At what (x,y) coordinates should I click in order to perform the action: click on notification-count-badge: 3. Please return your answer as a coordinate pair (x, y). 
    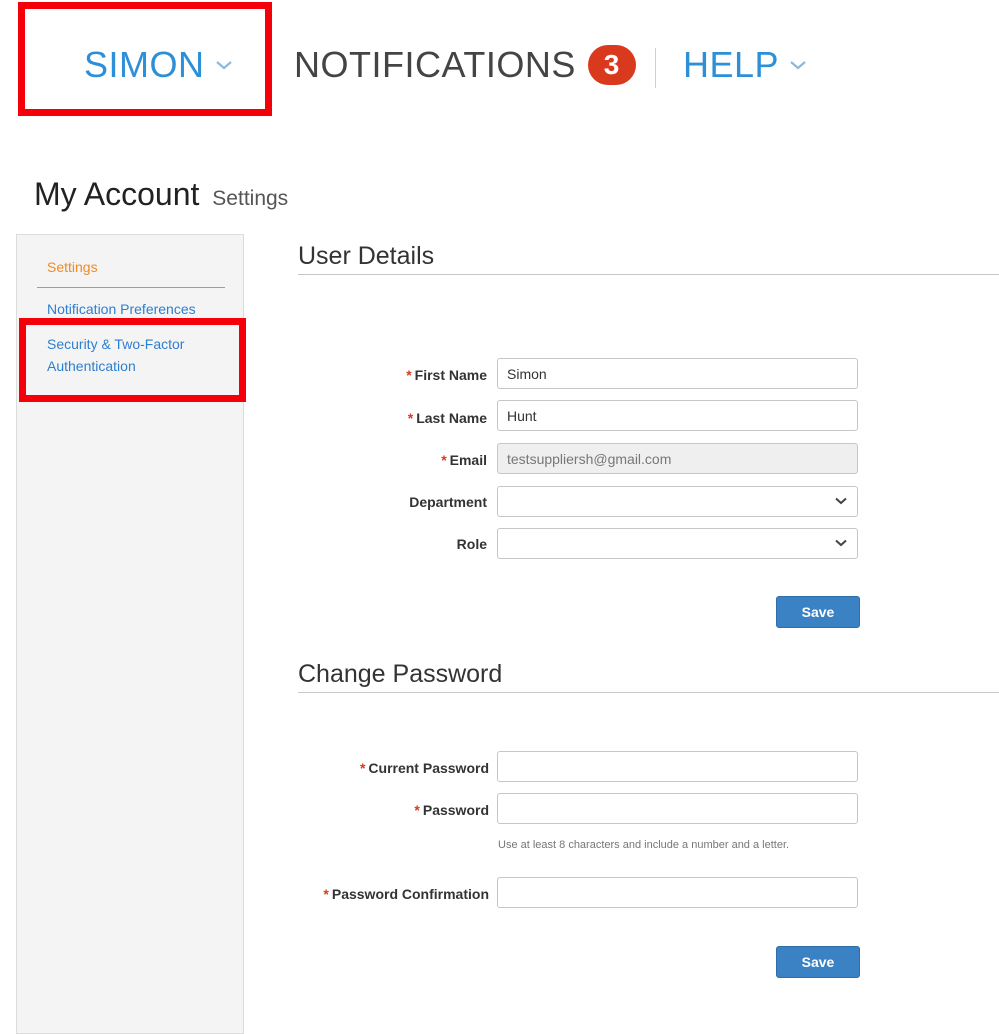
    Looking at the image, I should click on (611, 65).